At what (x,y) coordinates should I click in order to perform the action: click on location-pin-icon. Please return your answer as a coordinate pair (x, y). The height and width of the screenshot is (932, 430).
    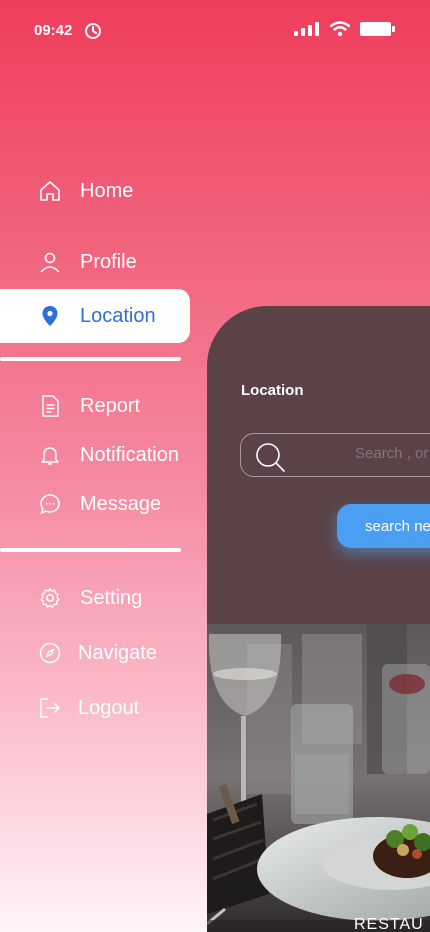
    Looking at the image, I should click on (50, 316).